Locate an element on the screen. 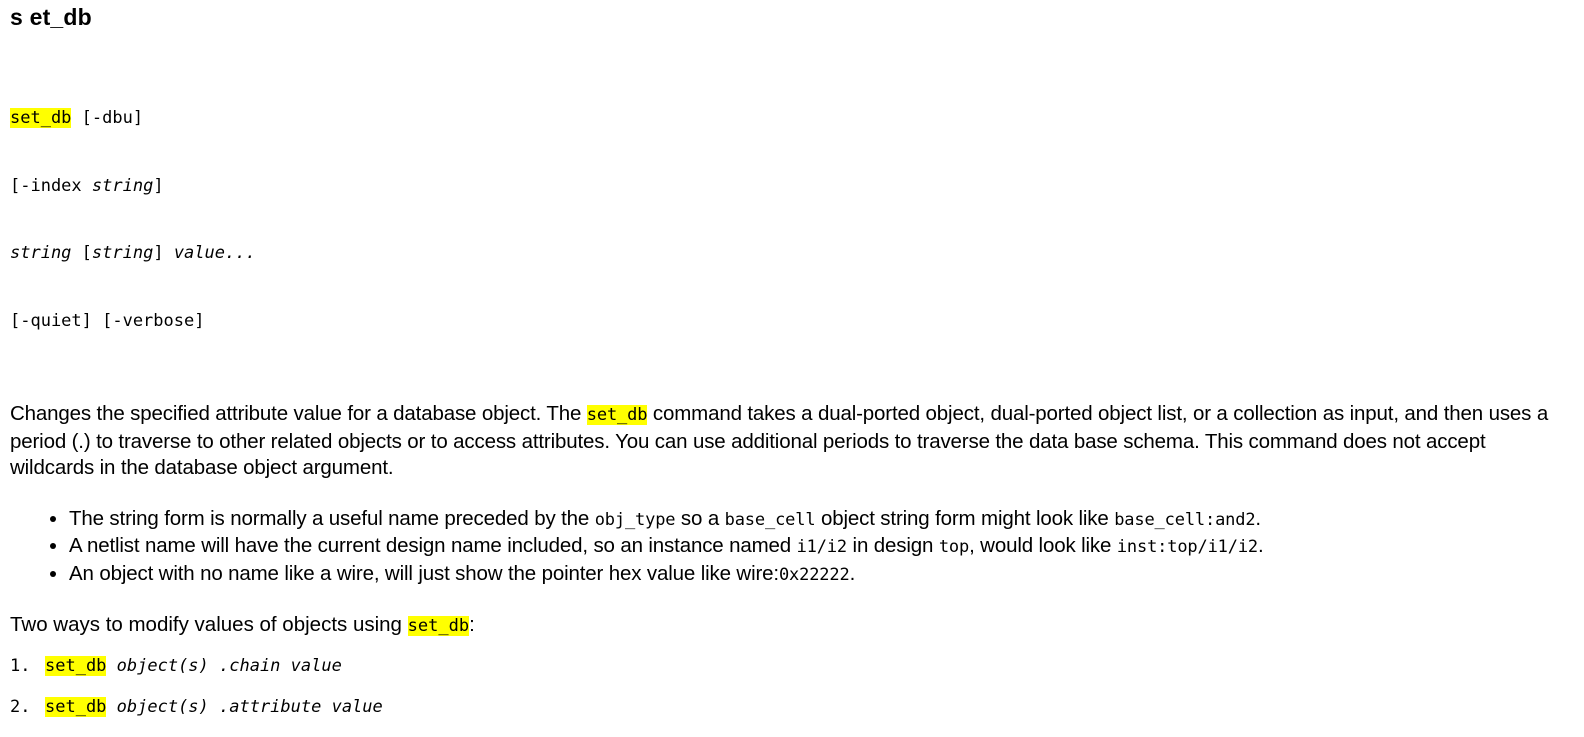  inline-code: 0x22222 is located at coordinates (814, 574).